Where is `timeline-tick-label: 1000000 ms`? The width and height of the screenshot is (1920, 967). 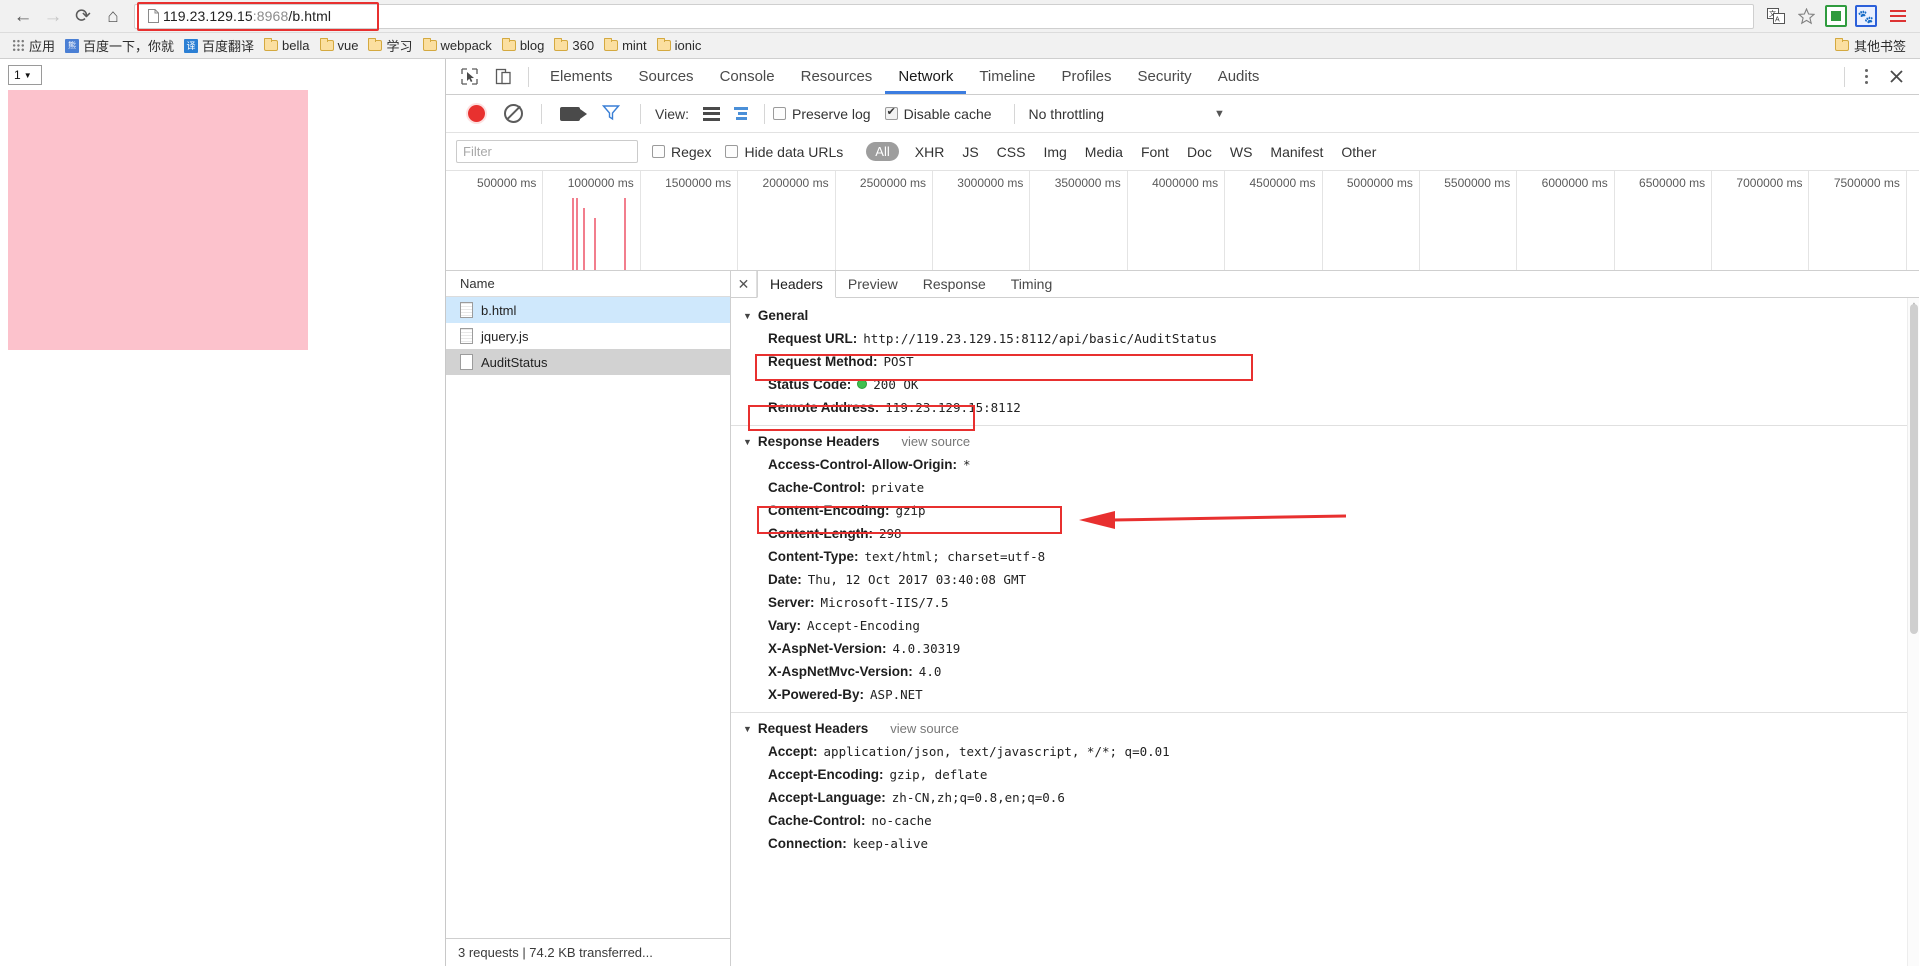 timeline-tick-label: 1000000 ms is located at coordinates (600, 183).